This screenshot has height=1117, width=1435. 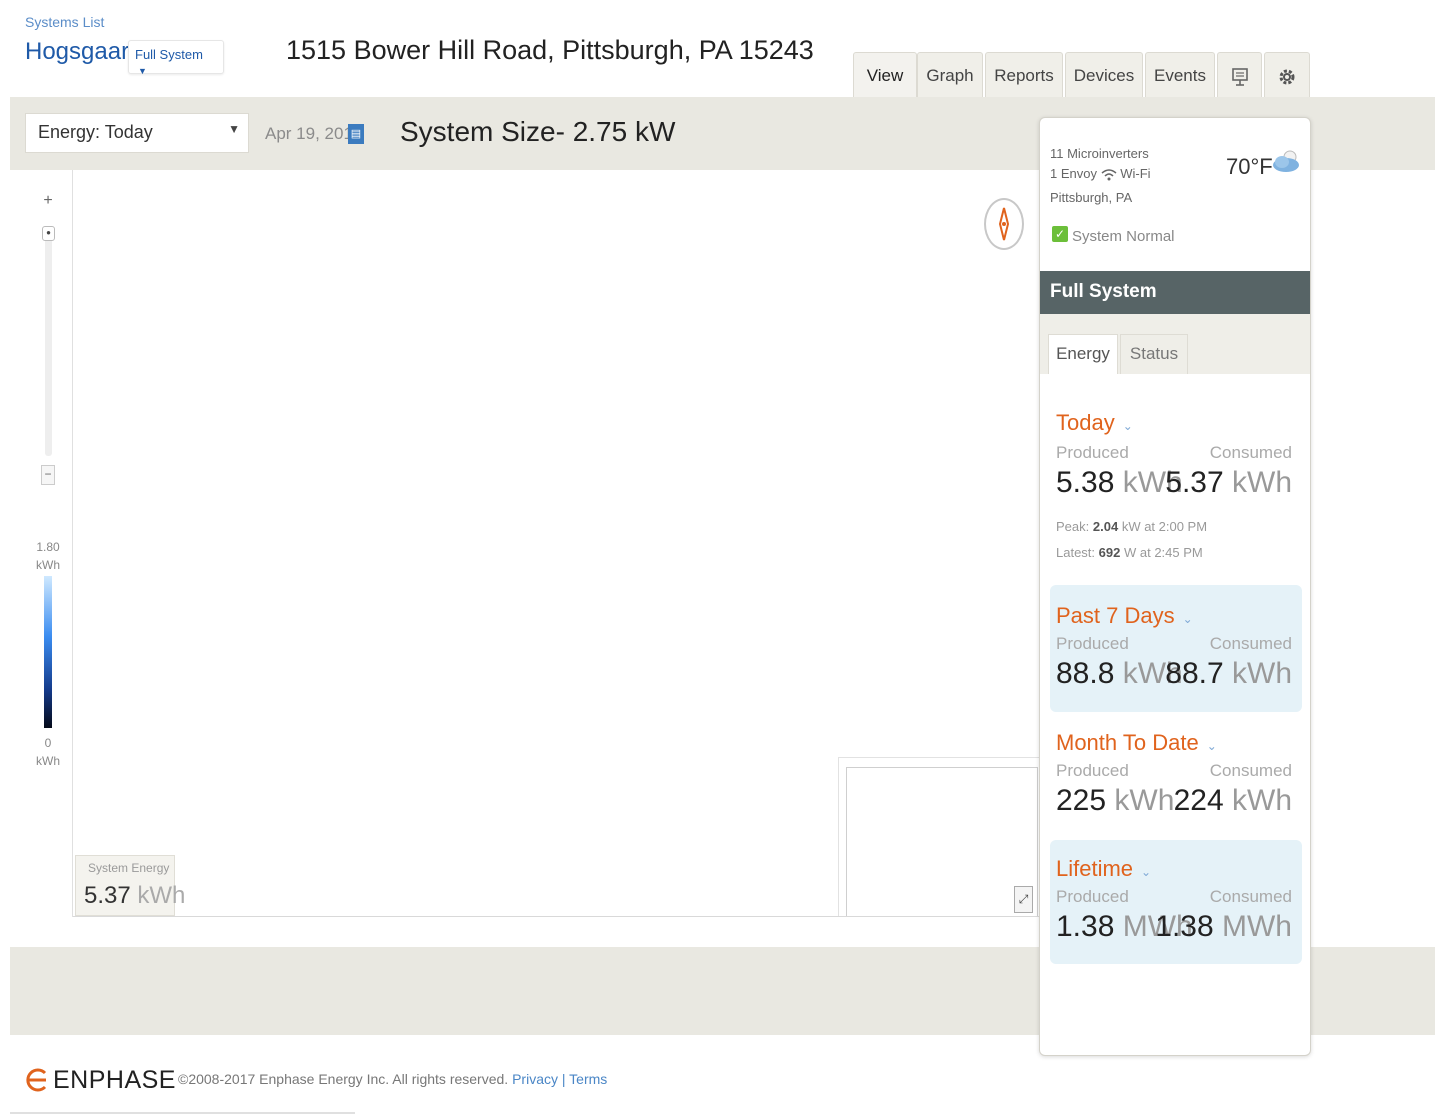 What do you see at coordinates (1085, 926) in the screenshot?
I see `produced-number: 1.38` at bounding box center [1085, 926].